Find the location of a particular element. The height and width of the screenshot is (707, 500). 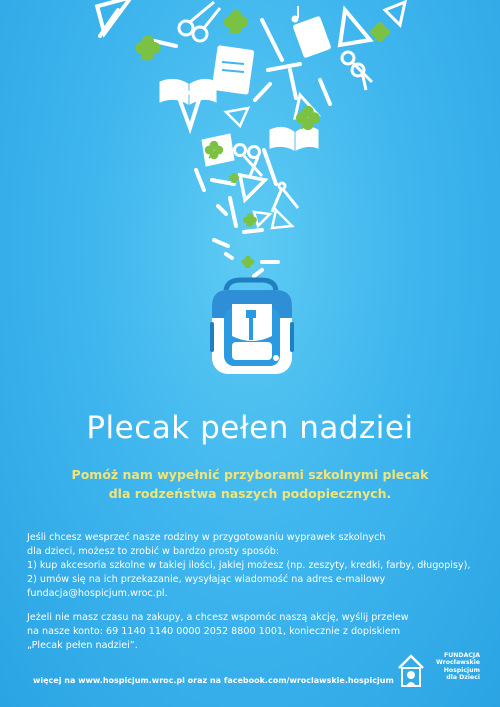

logo-line: Hospicjum is located at coordinates (461, 670).